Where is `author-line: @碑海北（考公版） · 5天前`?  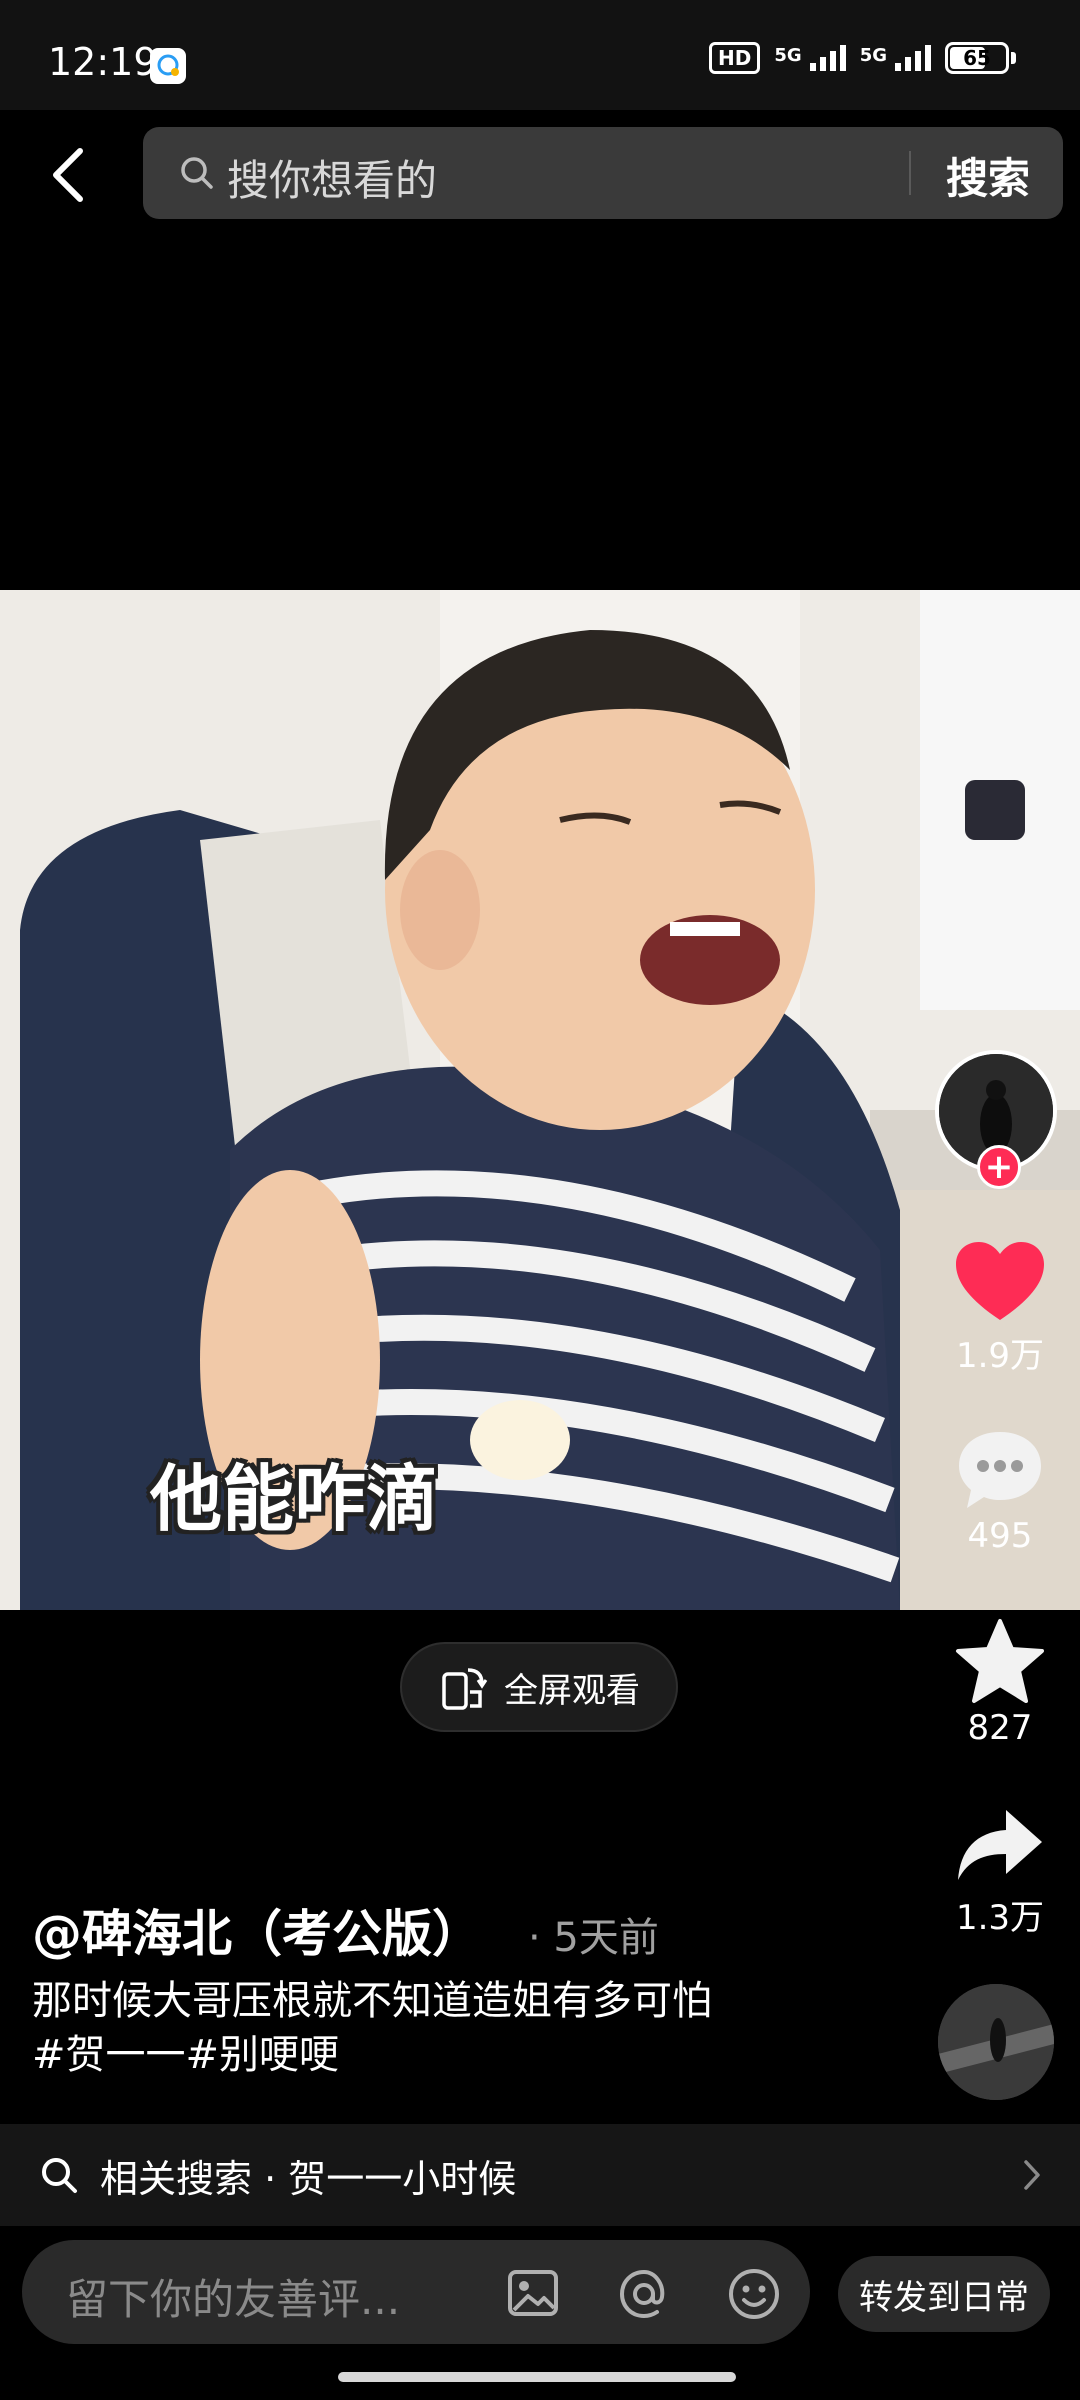 author-line: @碑海北（考公版） · 5天前 is located at coordinates (345, 1930).